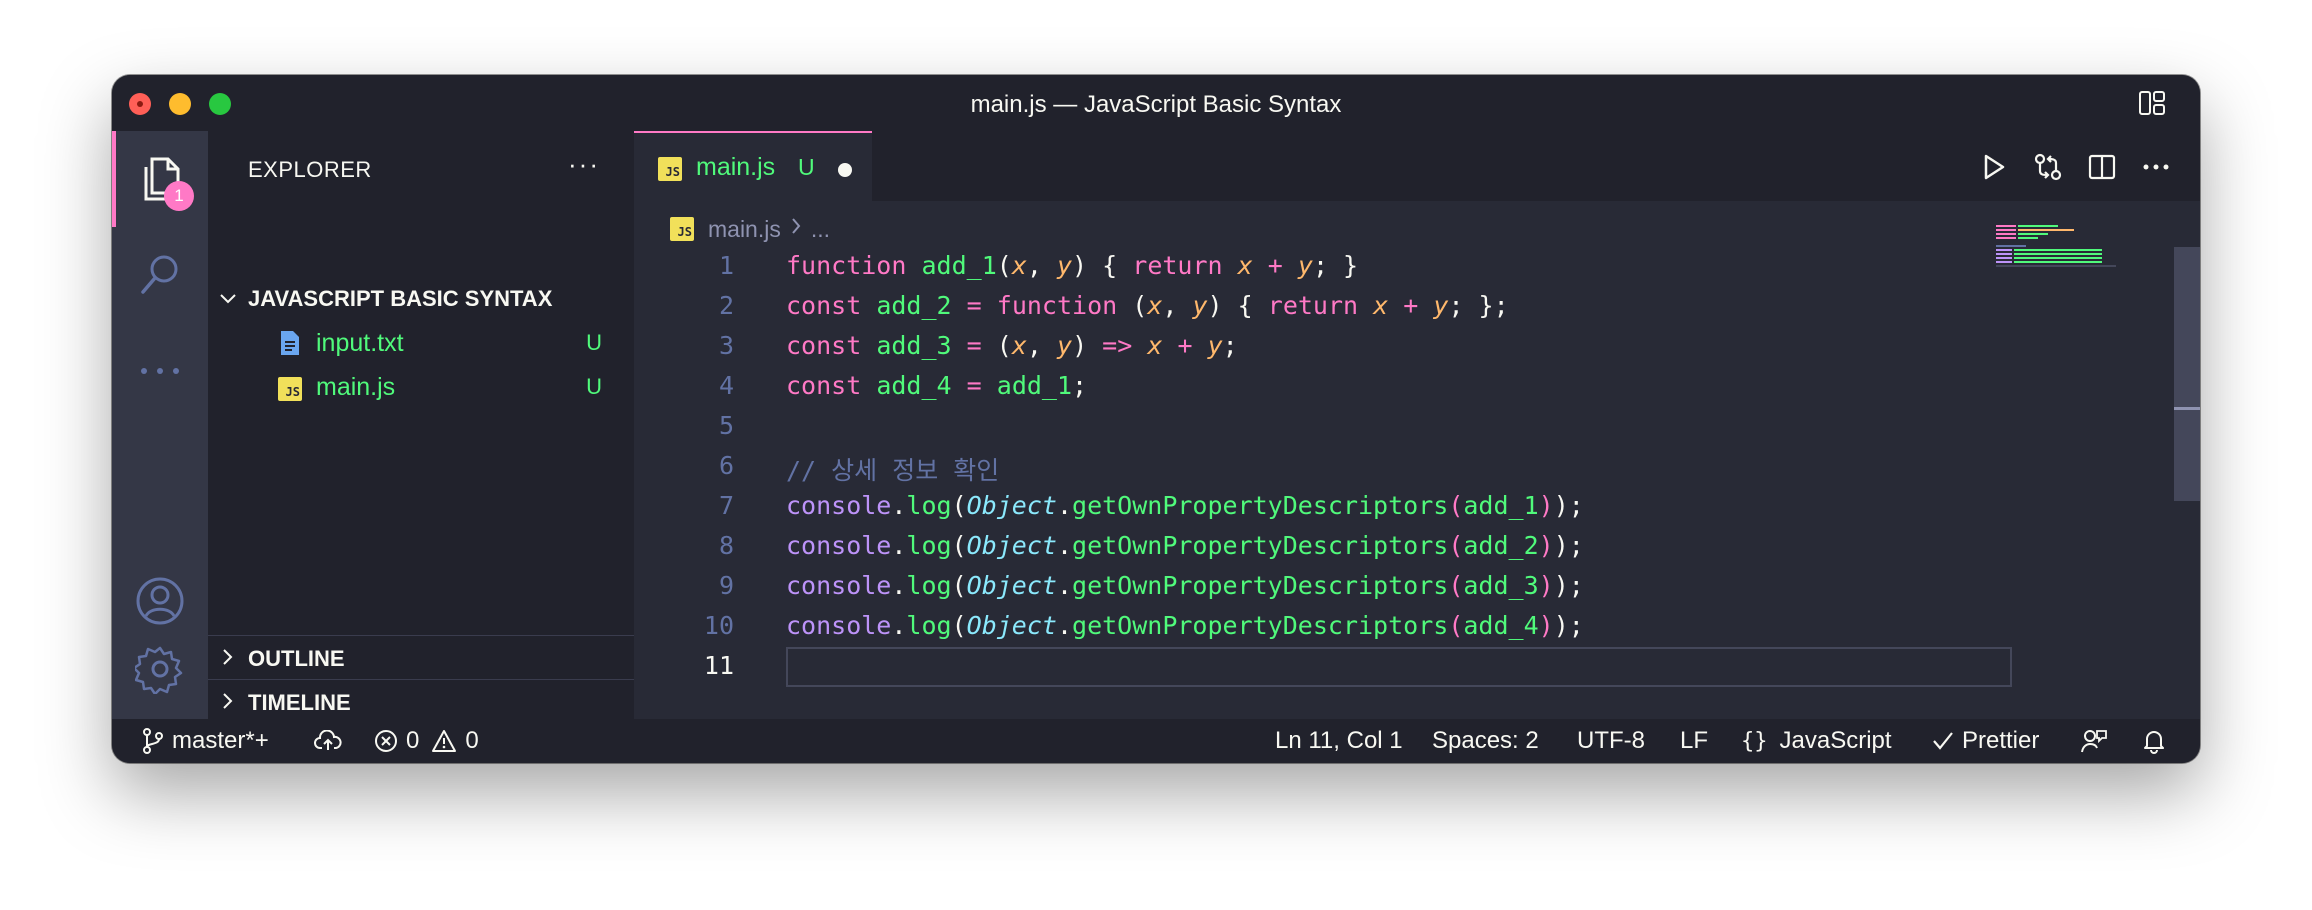 Image resolution: width=2312 pixels, height=910 pixels. Describe the element at coordinates (2158, 741) in the screenshot. I see `notifications-bell-icon` at that location.